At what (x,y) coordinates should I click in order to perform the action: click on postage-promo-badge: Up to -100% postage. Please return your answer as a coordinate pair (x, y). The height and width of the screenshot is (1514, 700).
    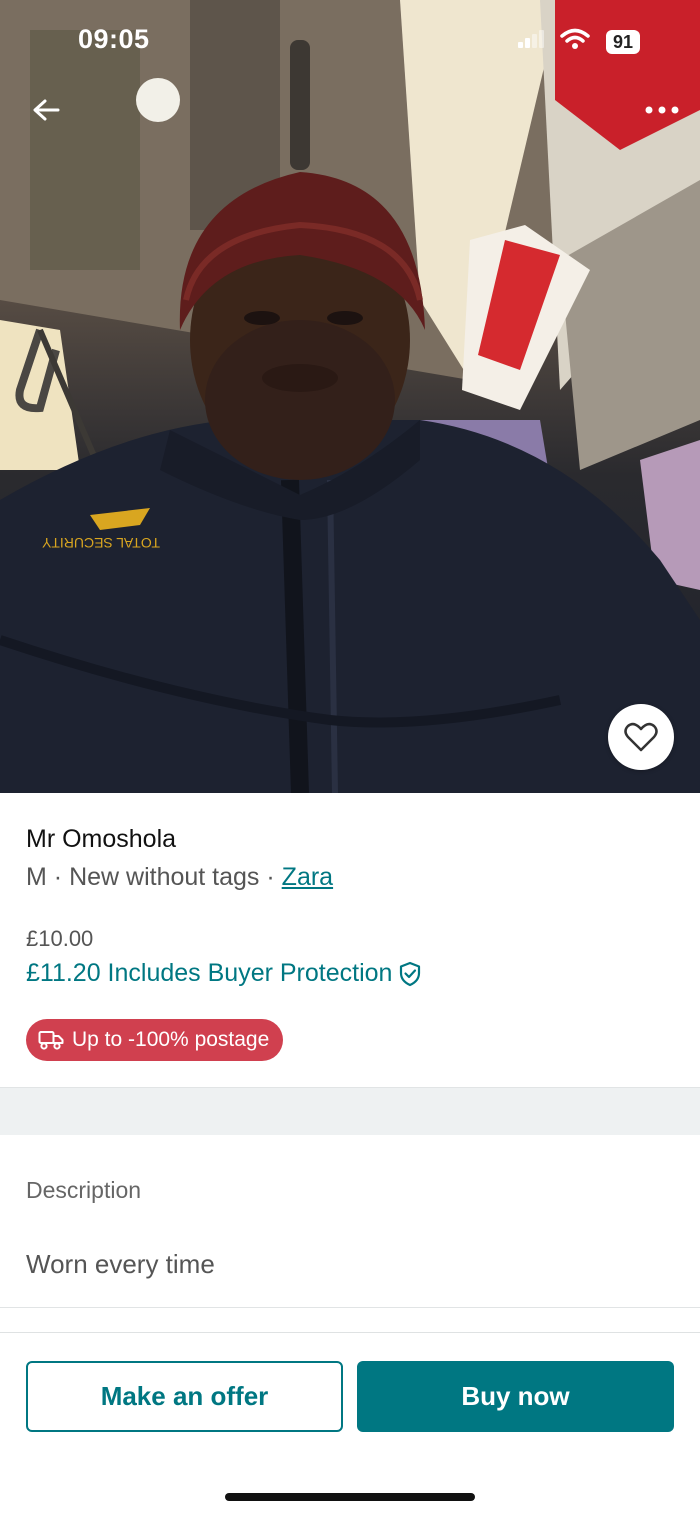
    Looking at the image, I should click on (155, 1040).